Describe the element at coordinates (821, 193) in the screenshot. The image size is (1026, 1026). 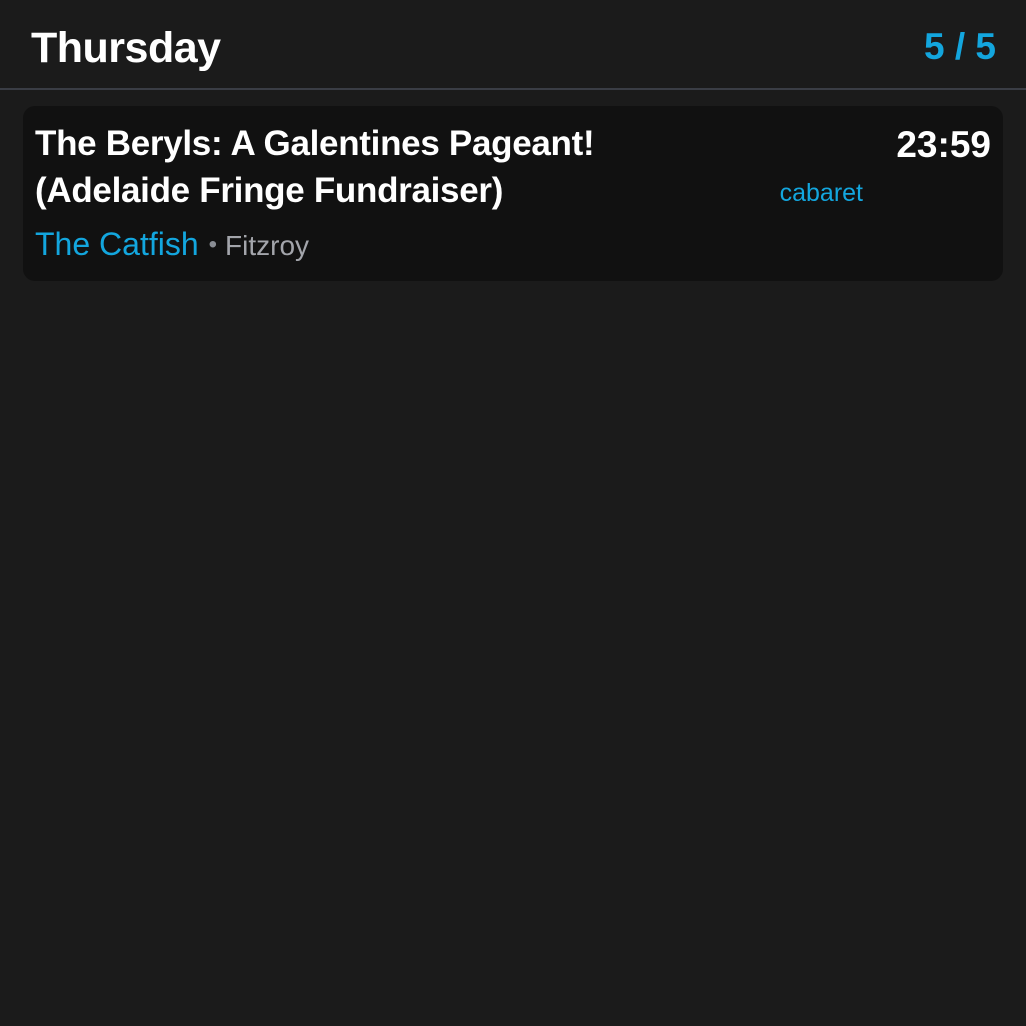
I see `event-genre-tag: cabaret` at that location.